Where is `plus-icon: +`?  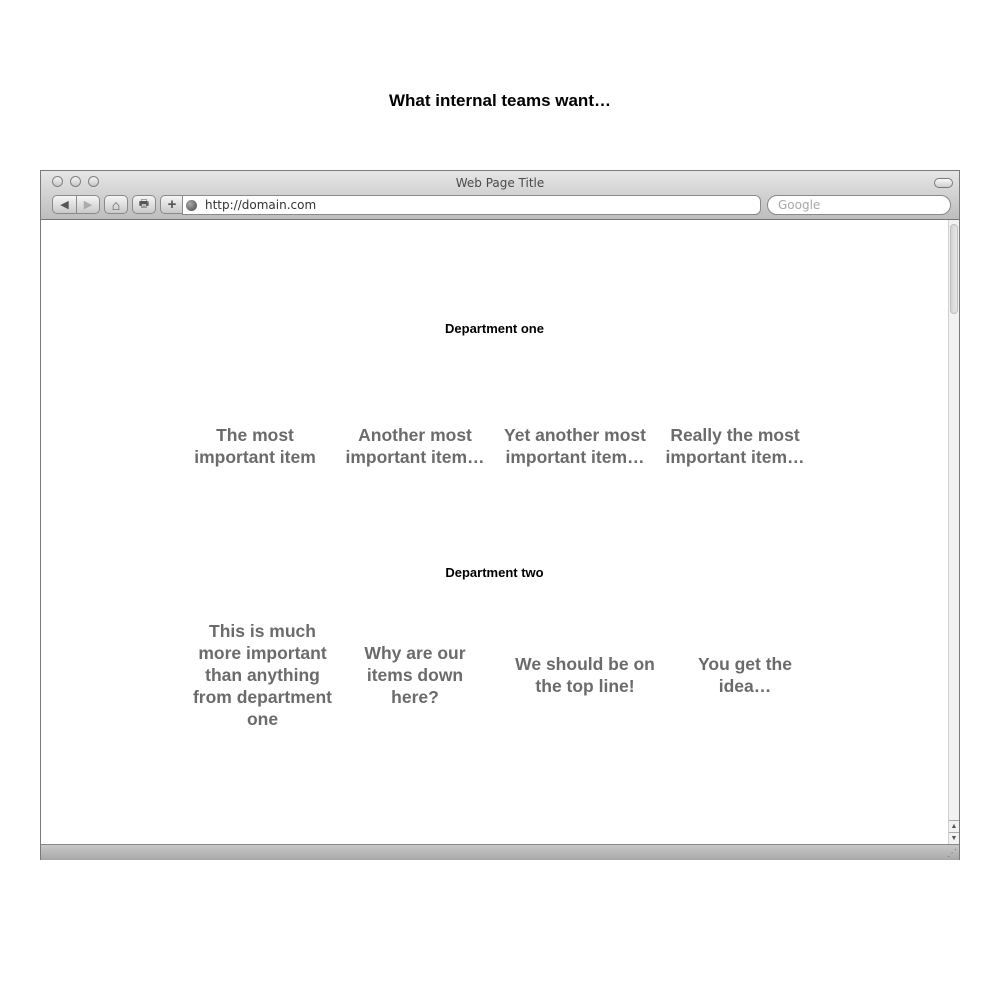 plus-icon: + is located at coordinates (172, 204).